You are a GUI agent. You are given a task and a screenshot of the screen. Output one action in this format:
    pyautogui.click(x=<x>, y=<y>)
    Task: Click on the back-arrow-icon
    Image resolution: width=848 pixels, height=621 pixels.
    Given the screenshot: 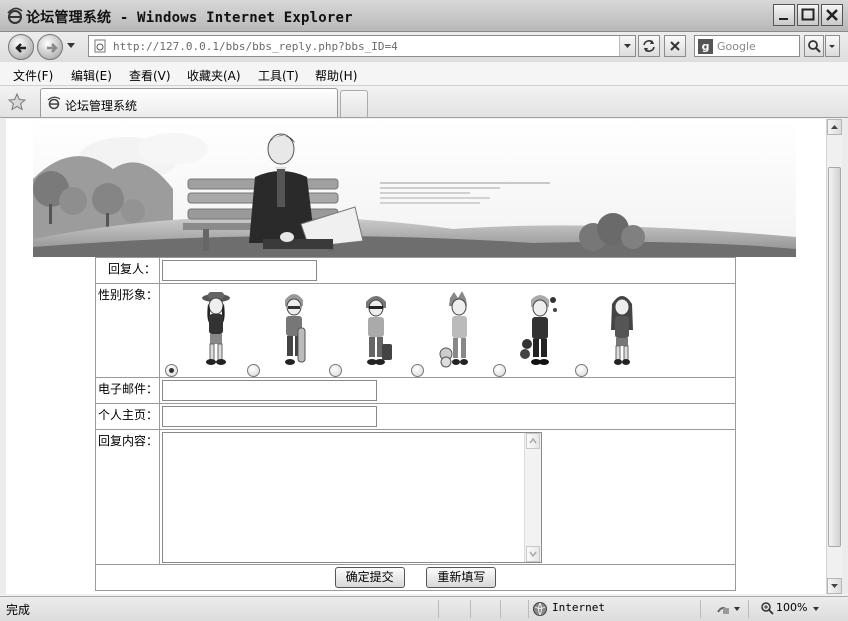 What is the action you would take?
    pyautogui.click(x=20, y=48)
    